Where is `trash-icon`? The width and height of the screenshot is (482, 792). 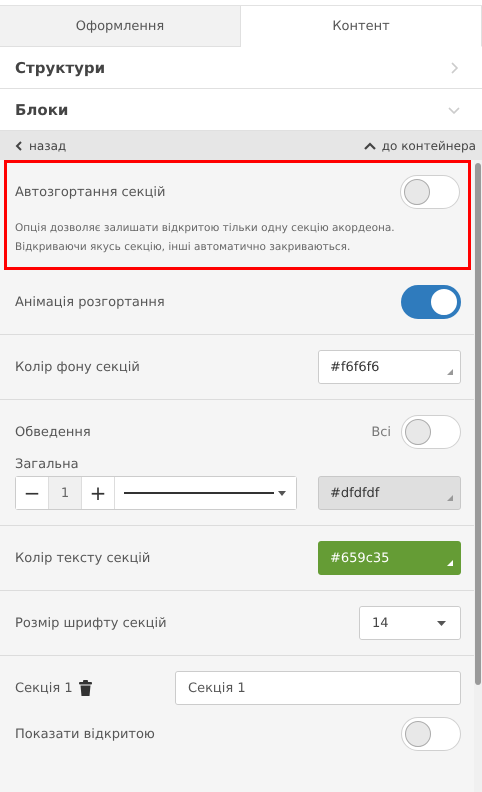 trash-icon is located at coordinates (85, 688).